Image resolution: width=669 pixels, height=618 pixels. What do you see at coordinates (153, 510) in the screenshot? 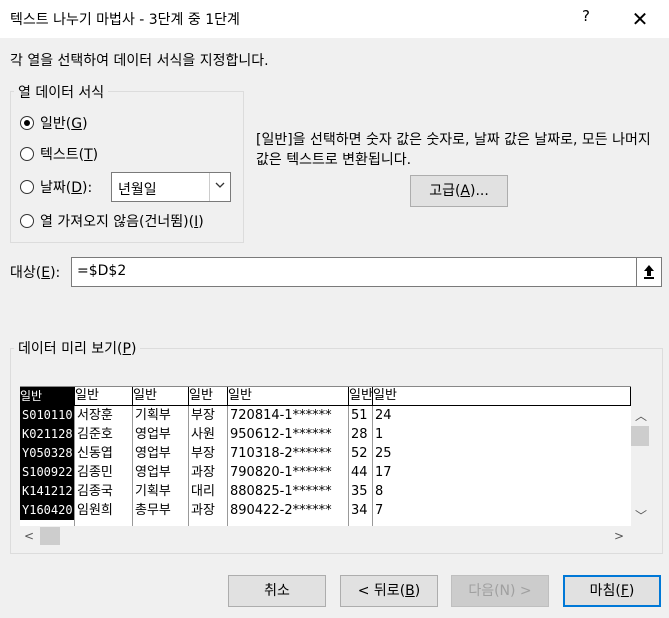
I see `table-cell: 총무부` at bounding box center [153, 510].